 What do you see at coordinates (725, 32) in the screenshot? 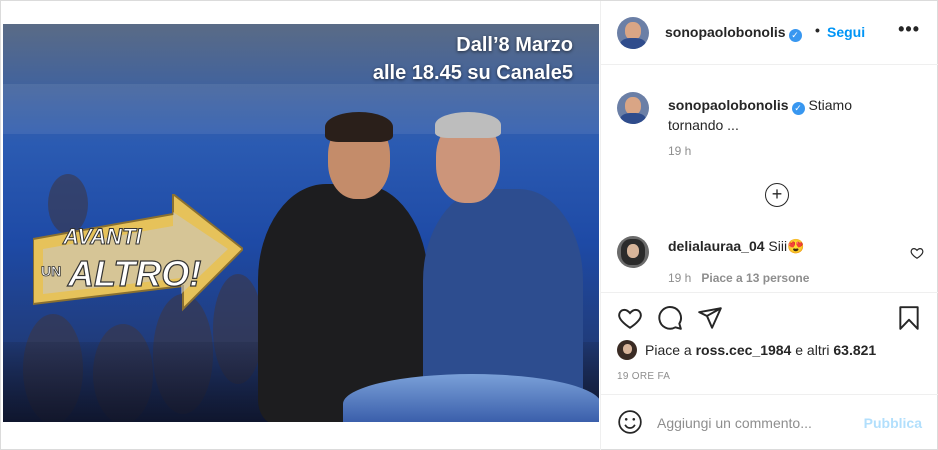
I see `header-username: sonopaolobonolis` at bounding box center [725, 32].